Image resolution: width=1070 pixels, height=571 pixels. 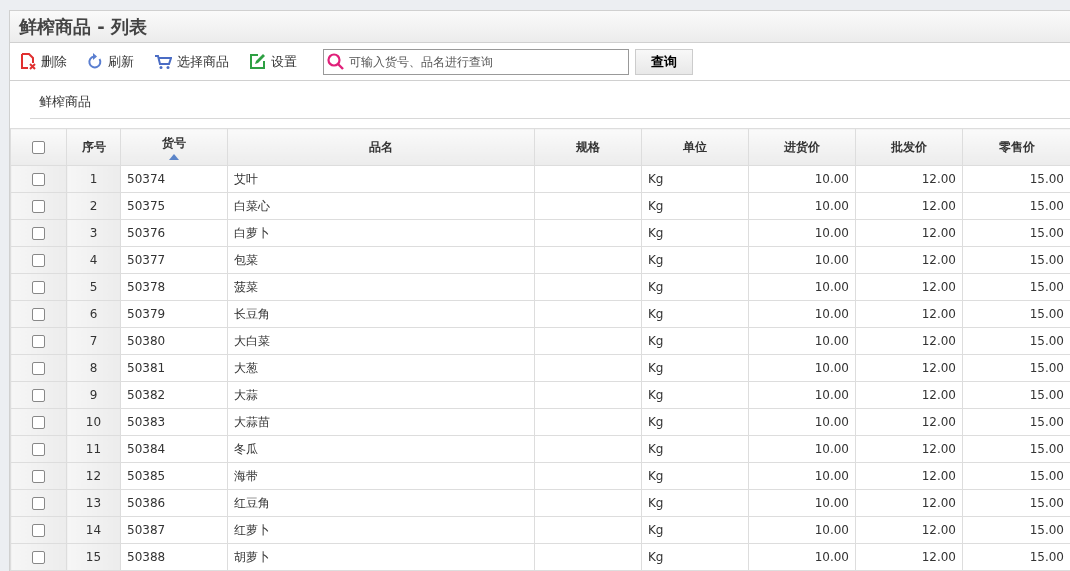 I want to click on column-header: 序号, so click(x=93, y=147).